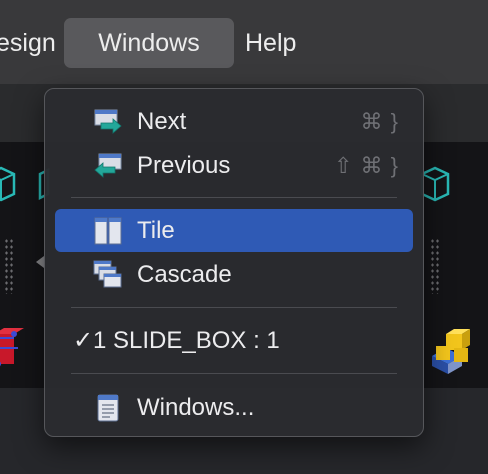 This screenshot has height=474, width=488. What do you see at coordinates (184, 165) in the screenshot?
I see `menu-item-label: Previous` at bounding box center [184, 165].